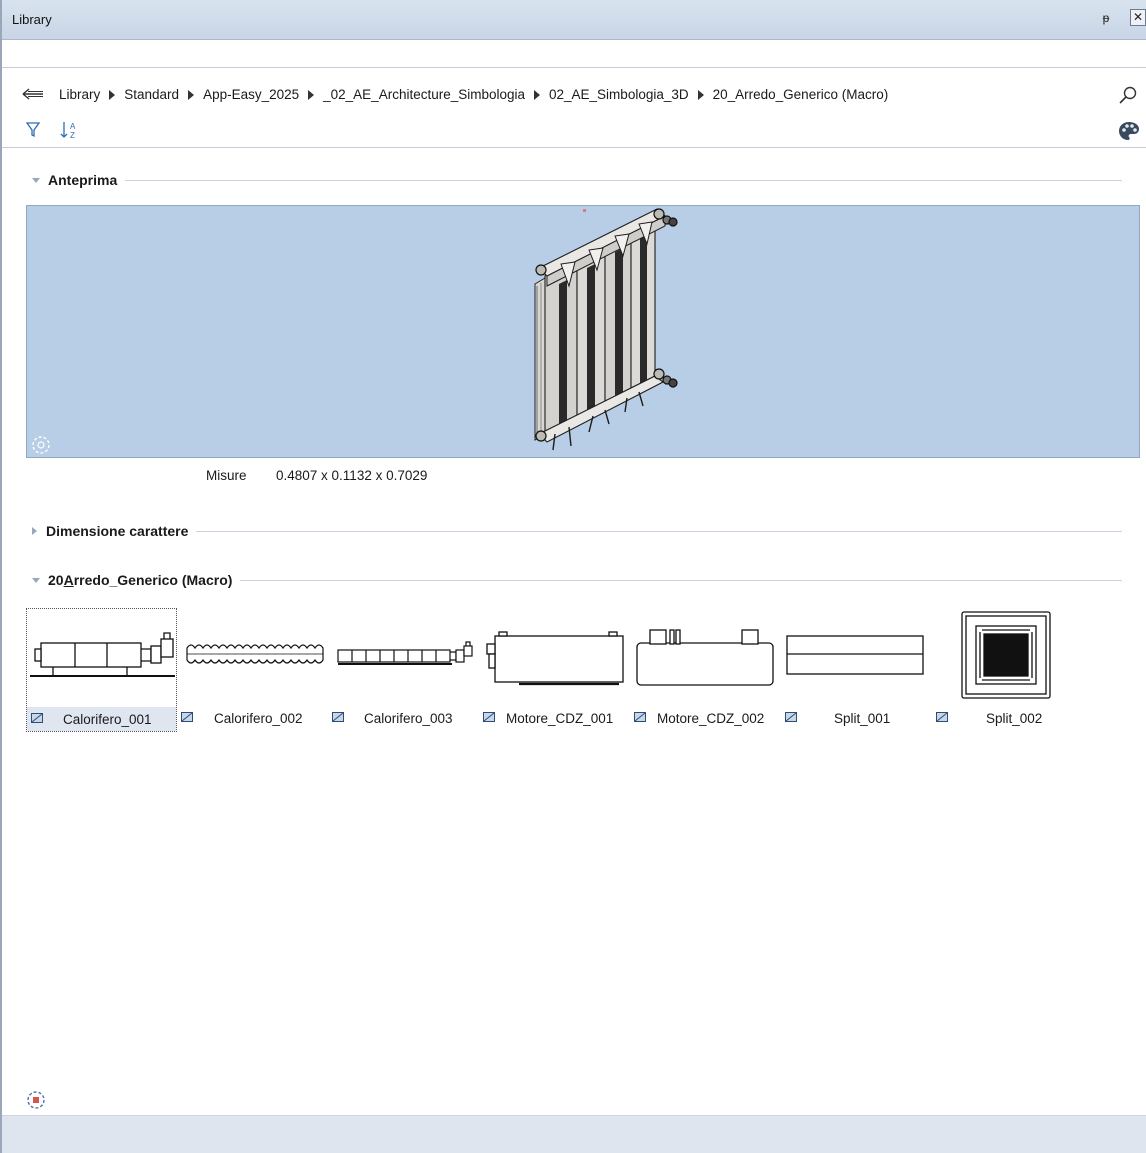 Image resolution: width=1146 pixels, height=1153 pixels. I want to click on dimensions-value: 0.4807 x 0.1132 x 0.7029, so click(352, 475).